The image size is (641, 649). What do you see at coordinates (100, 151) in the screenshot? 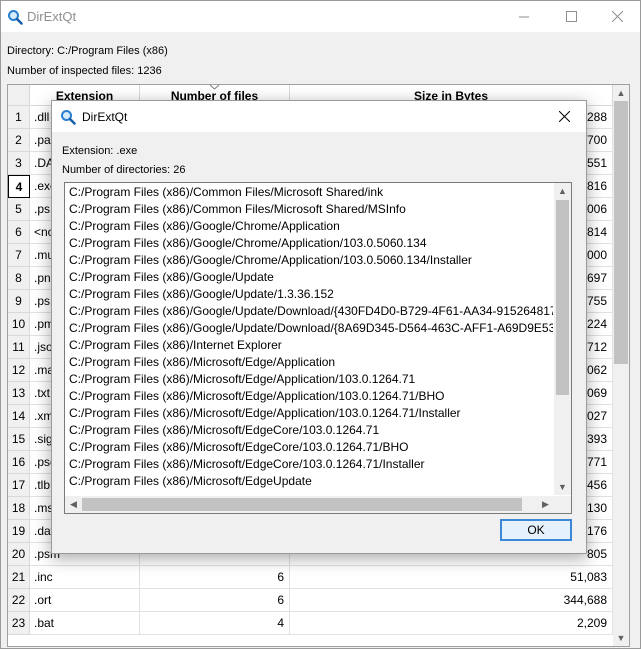
I see `dialog-extension-label: Extension: .exe` at bounding box center [100, 151].